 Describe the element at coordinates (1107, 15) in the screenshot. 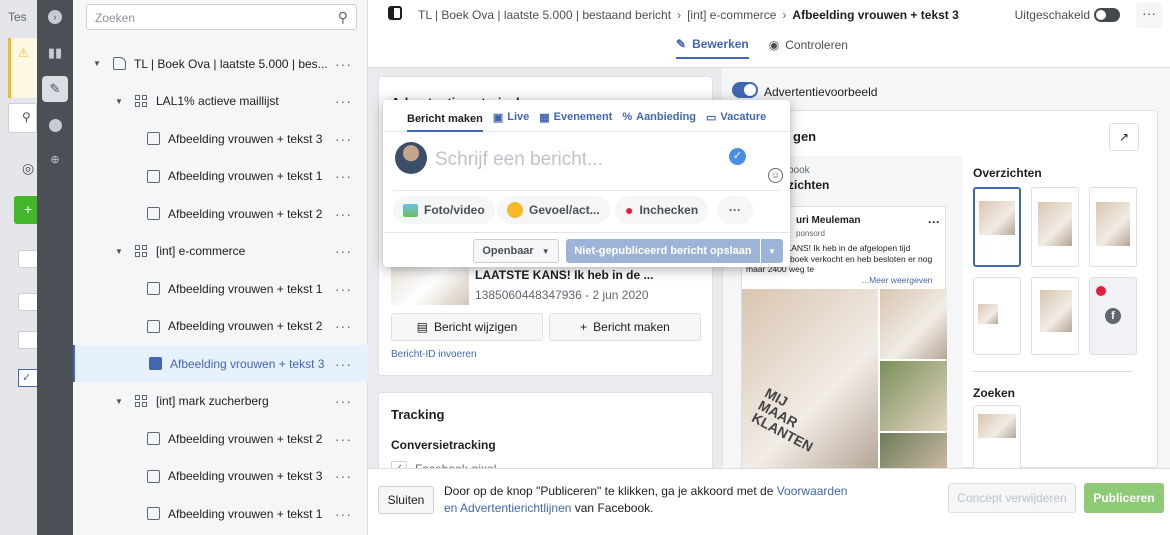

I see `status-toggle` at that location.